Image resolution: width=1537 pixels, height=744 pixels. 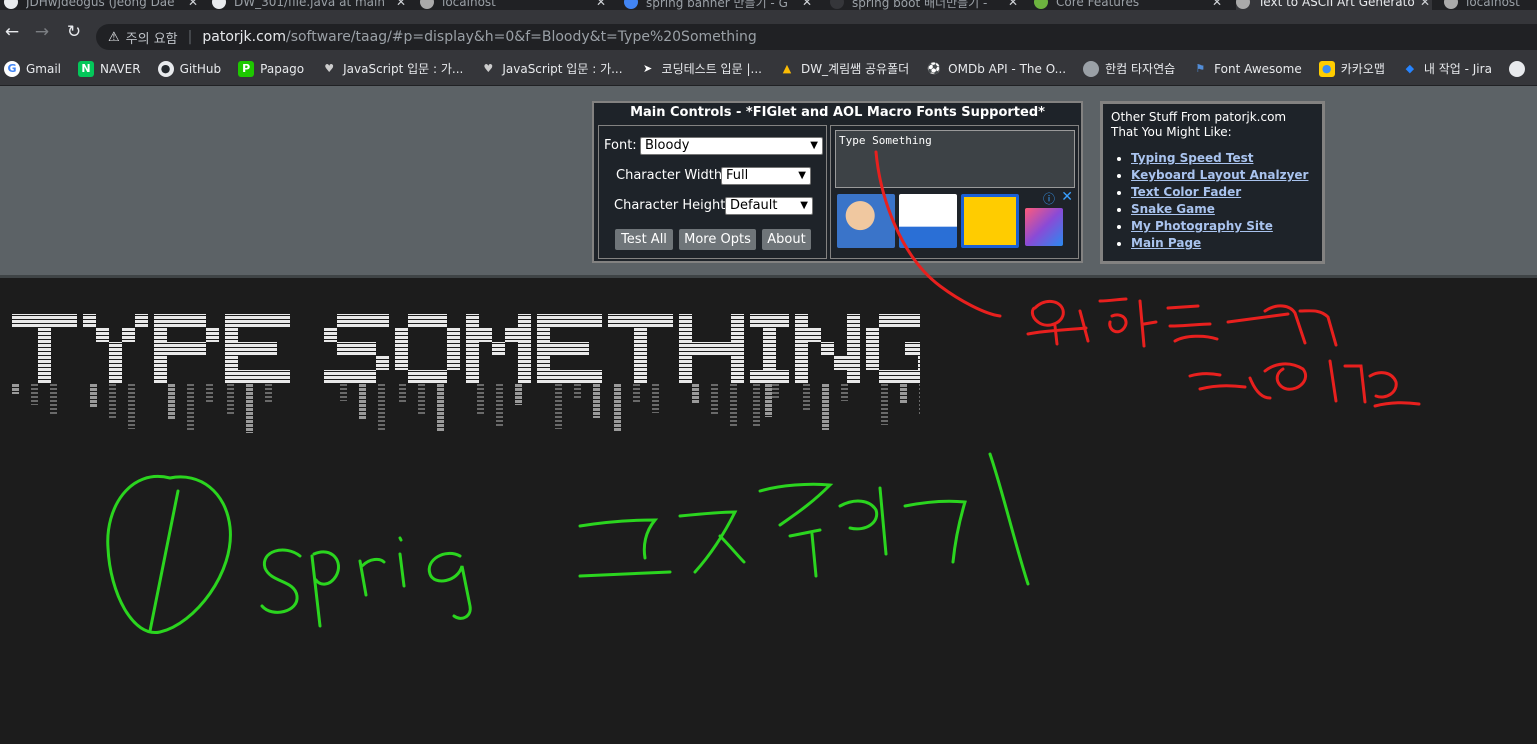 What do you see at coordinates (427, 373) in the screenshot?
I see `ascii-letter-o` at bounding box center [427, 373].